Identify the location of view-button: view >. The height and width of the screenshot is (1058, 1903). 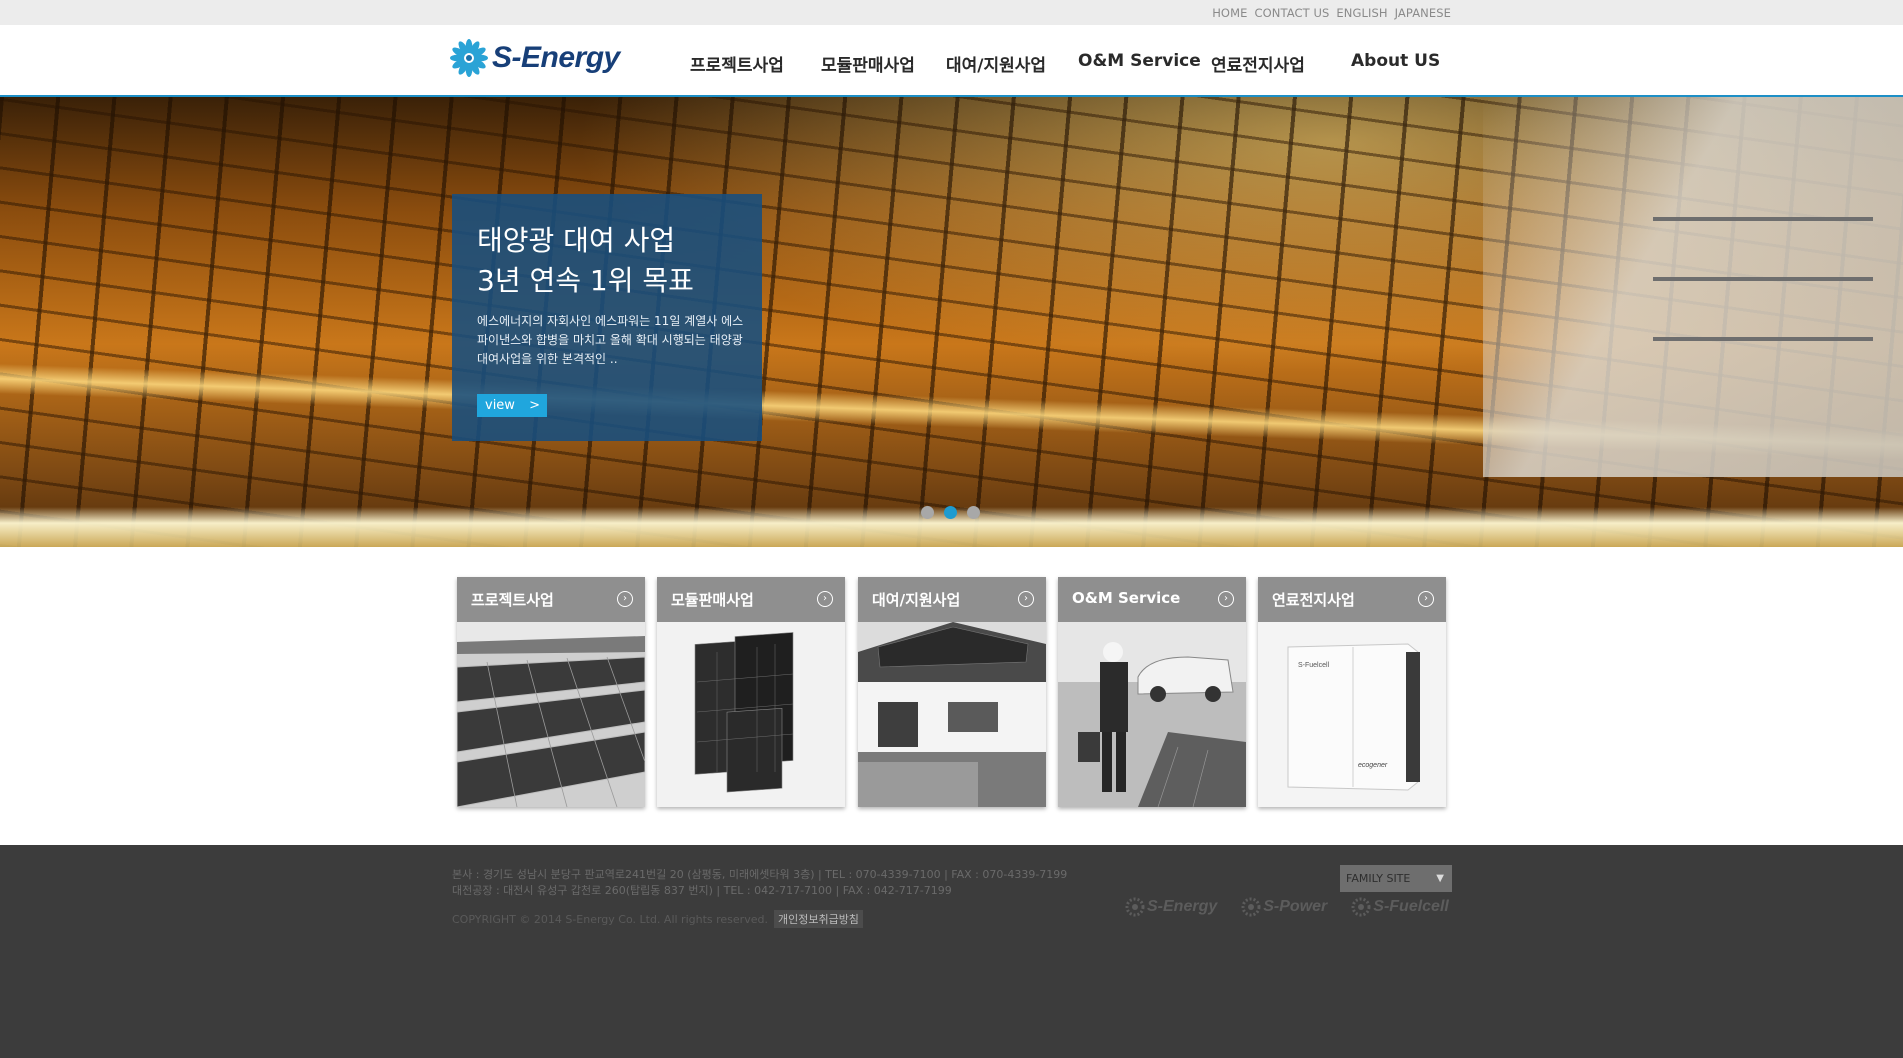
(512, 405).